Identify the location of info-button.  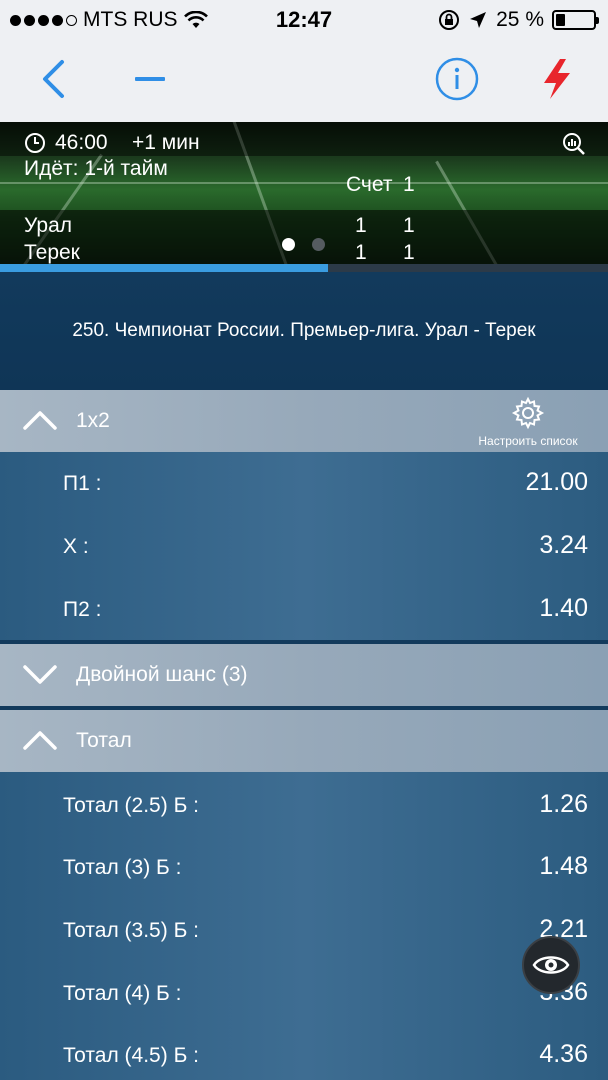
(457, 79).